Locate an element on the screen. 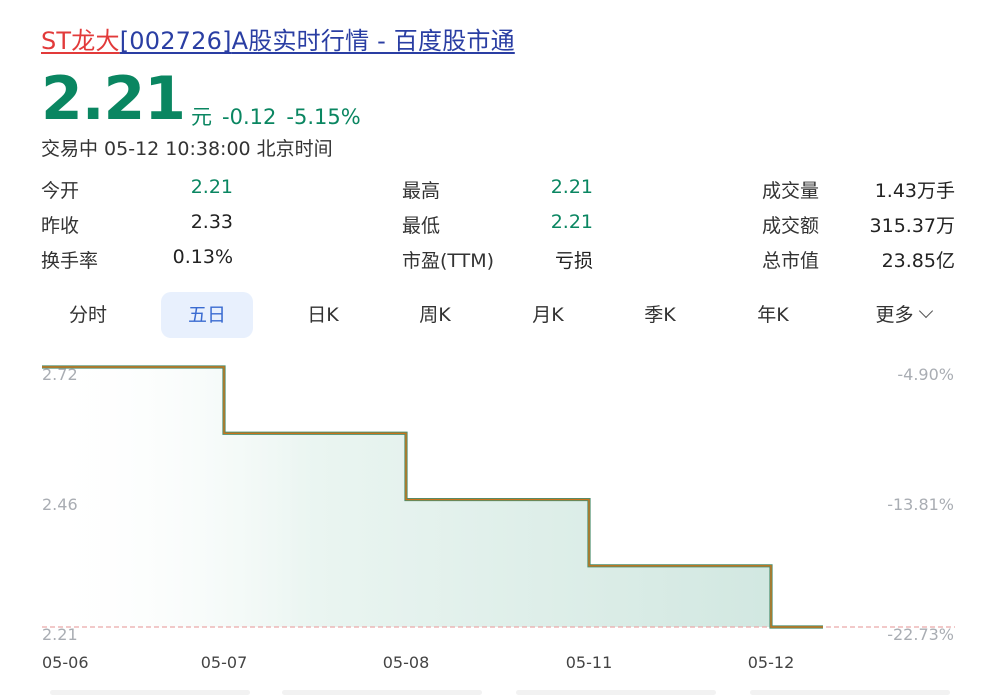  tab-more: 更多 is located at coordinates (903, 315).